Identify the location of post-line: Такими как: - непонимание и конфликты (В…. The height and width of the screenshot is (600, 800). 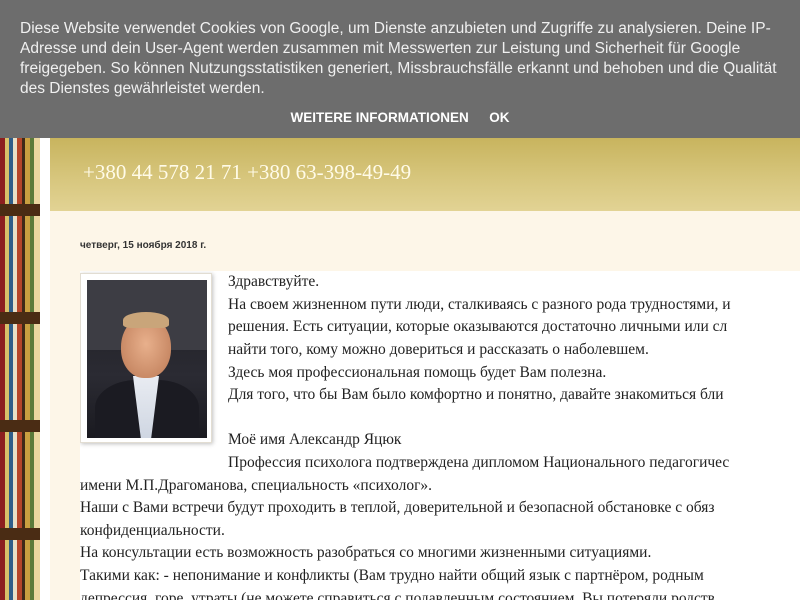
(392, 575).